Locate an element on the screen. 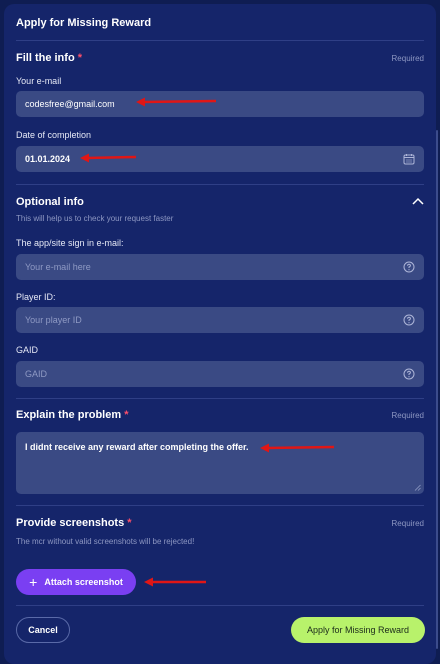  player-id-label: Player ID: is located at coordinates (36, 297).